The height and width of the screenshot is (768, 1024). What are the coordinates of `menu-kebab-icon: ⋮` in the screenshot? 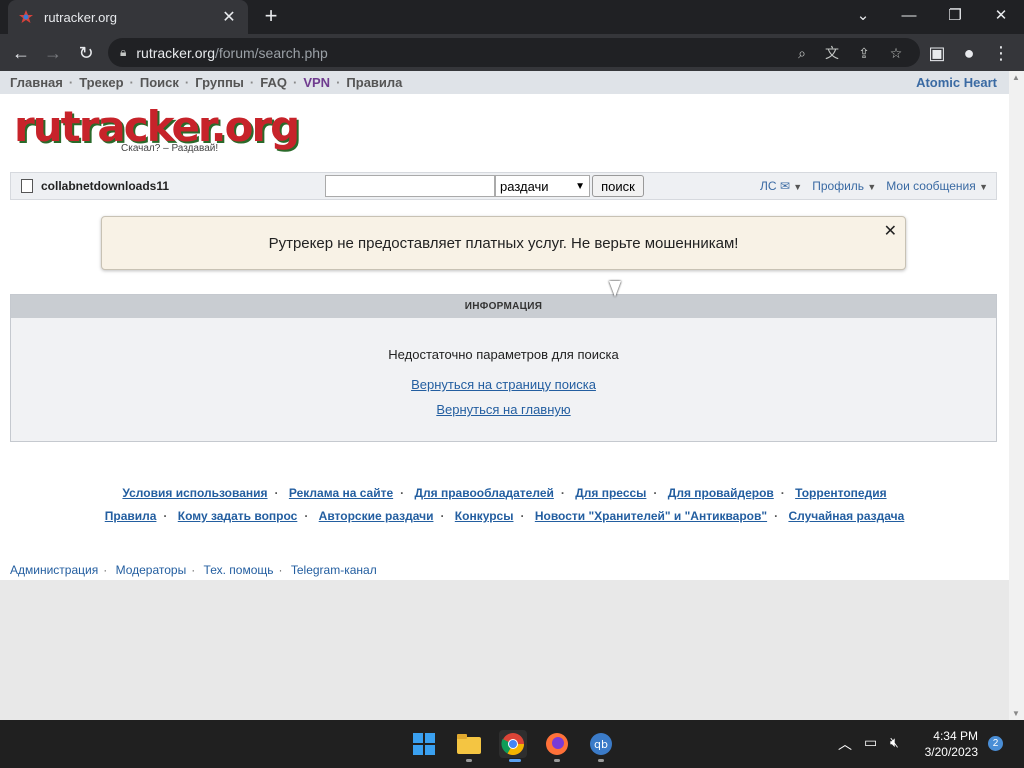 It's located at (1001, 53).